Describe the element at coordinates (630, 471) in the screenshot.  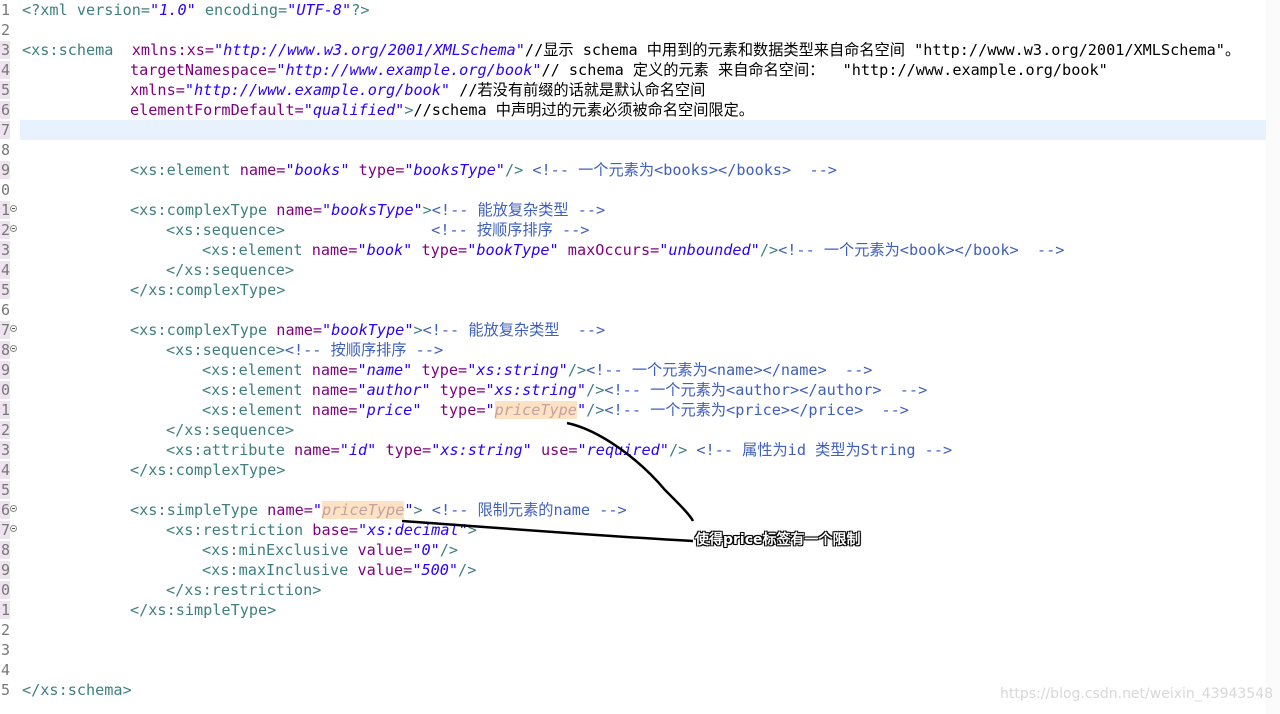
I see `annotation-curve-upper` at that location.